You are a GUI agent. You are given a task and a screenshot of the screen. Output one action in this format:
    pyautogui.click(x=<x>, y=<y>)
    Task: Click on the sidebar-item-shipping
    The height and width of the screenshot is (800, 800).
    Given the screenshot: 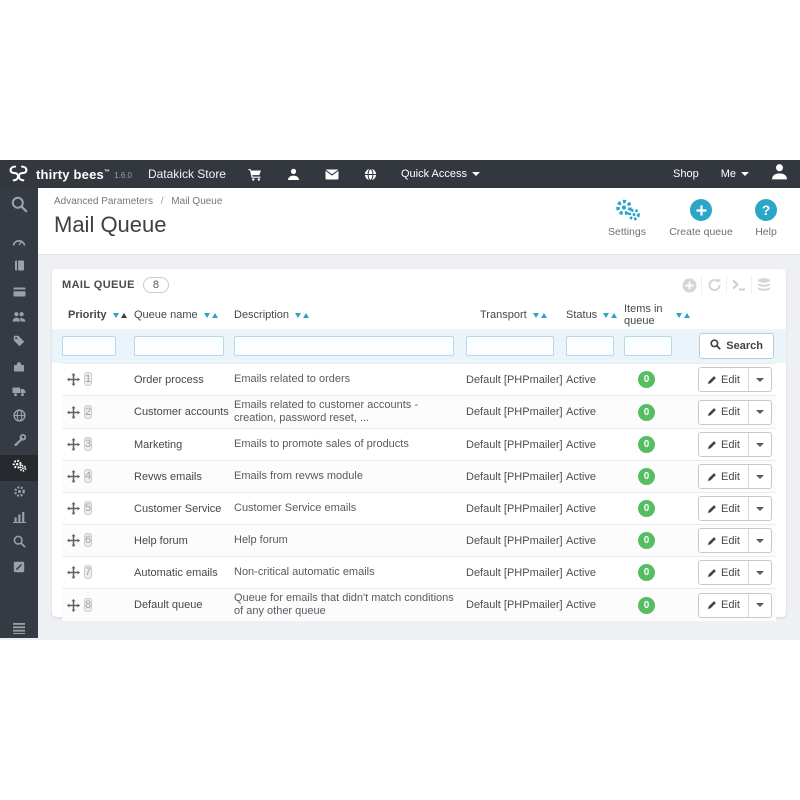 What is the action you would take?
    pyautogui.click(x=19, y=392)
    